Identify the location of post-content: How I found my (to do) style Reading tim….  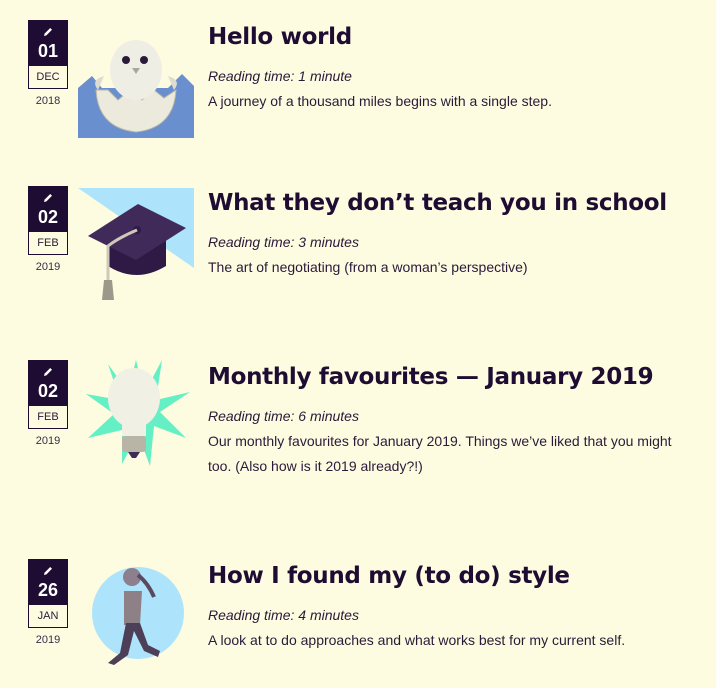
(453, 606).